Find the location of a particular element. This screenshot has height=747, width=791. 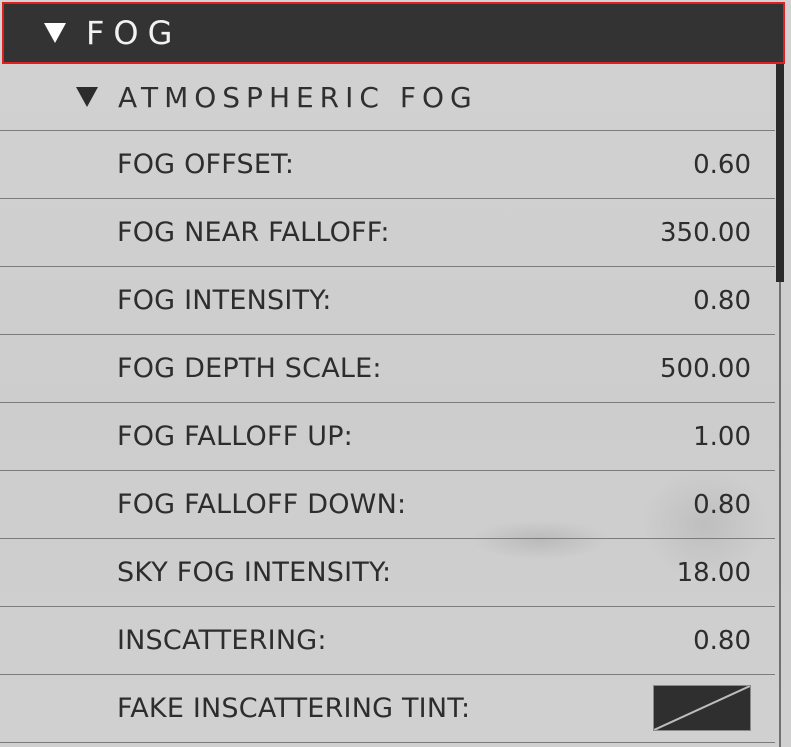

property-label: FAKE INSCATTERING TINT: is located at coordinates (294, 708).